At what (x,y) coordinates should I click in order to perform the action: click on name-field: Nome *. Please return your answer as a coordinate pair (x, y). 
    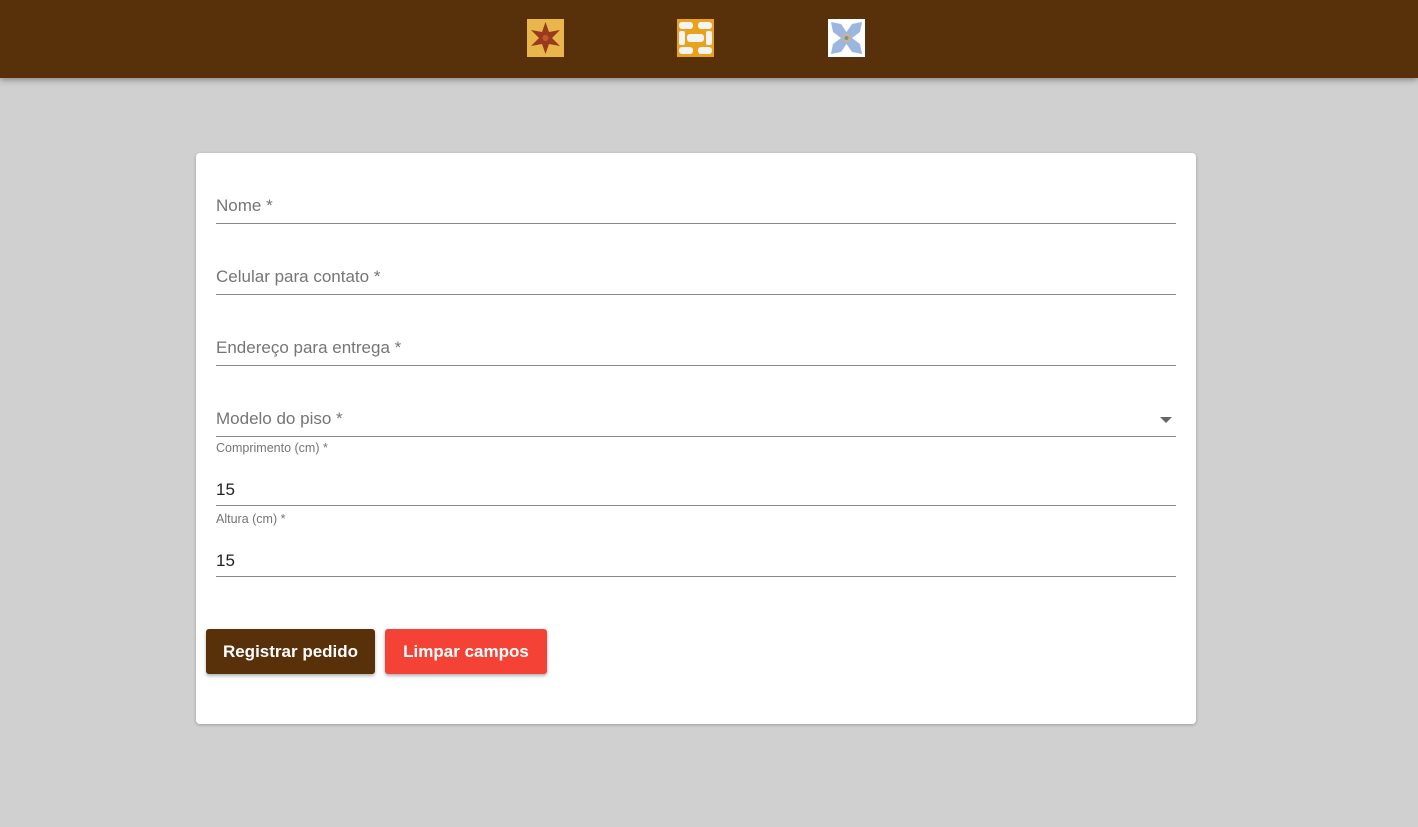
    Looking at the image, I should click on (696, 188).